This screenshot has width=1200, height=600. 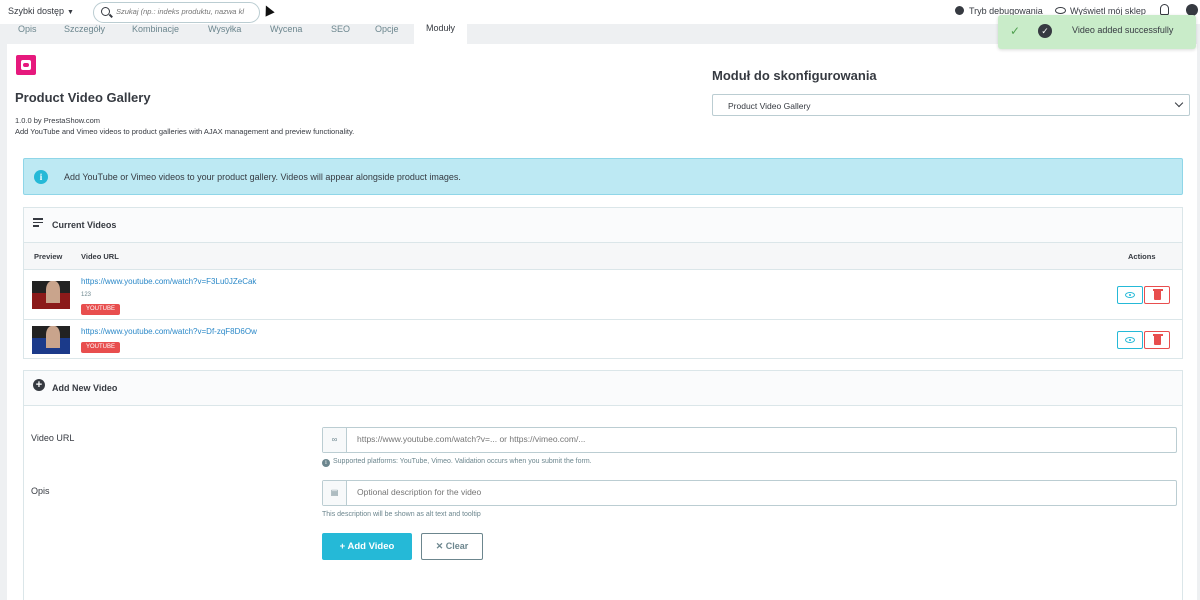 I want to click on search-input, so click(x=186, y=11).